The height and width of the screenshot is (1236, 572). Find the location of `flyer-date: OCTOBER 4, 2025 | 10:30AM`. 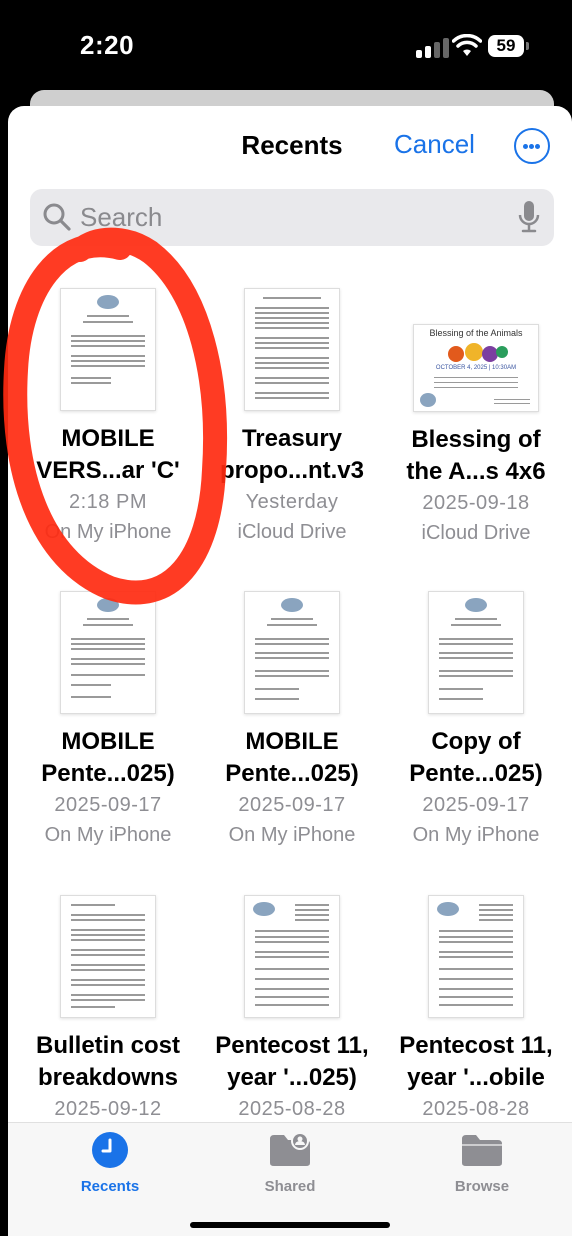

flyer-date: OCTOBER 4, 2025 | 10:30AM is located at coordinates (476, 368).